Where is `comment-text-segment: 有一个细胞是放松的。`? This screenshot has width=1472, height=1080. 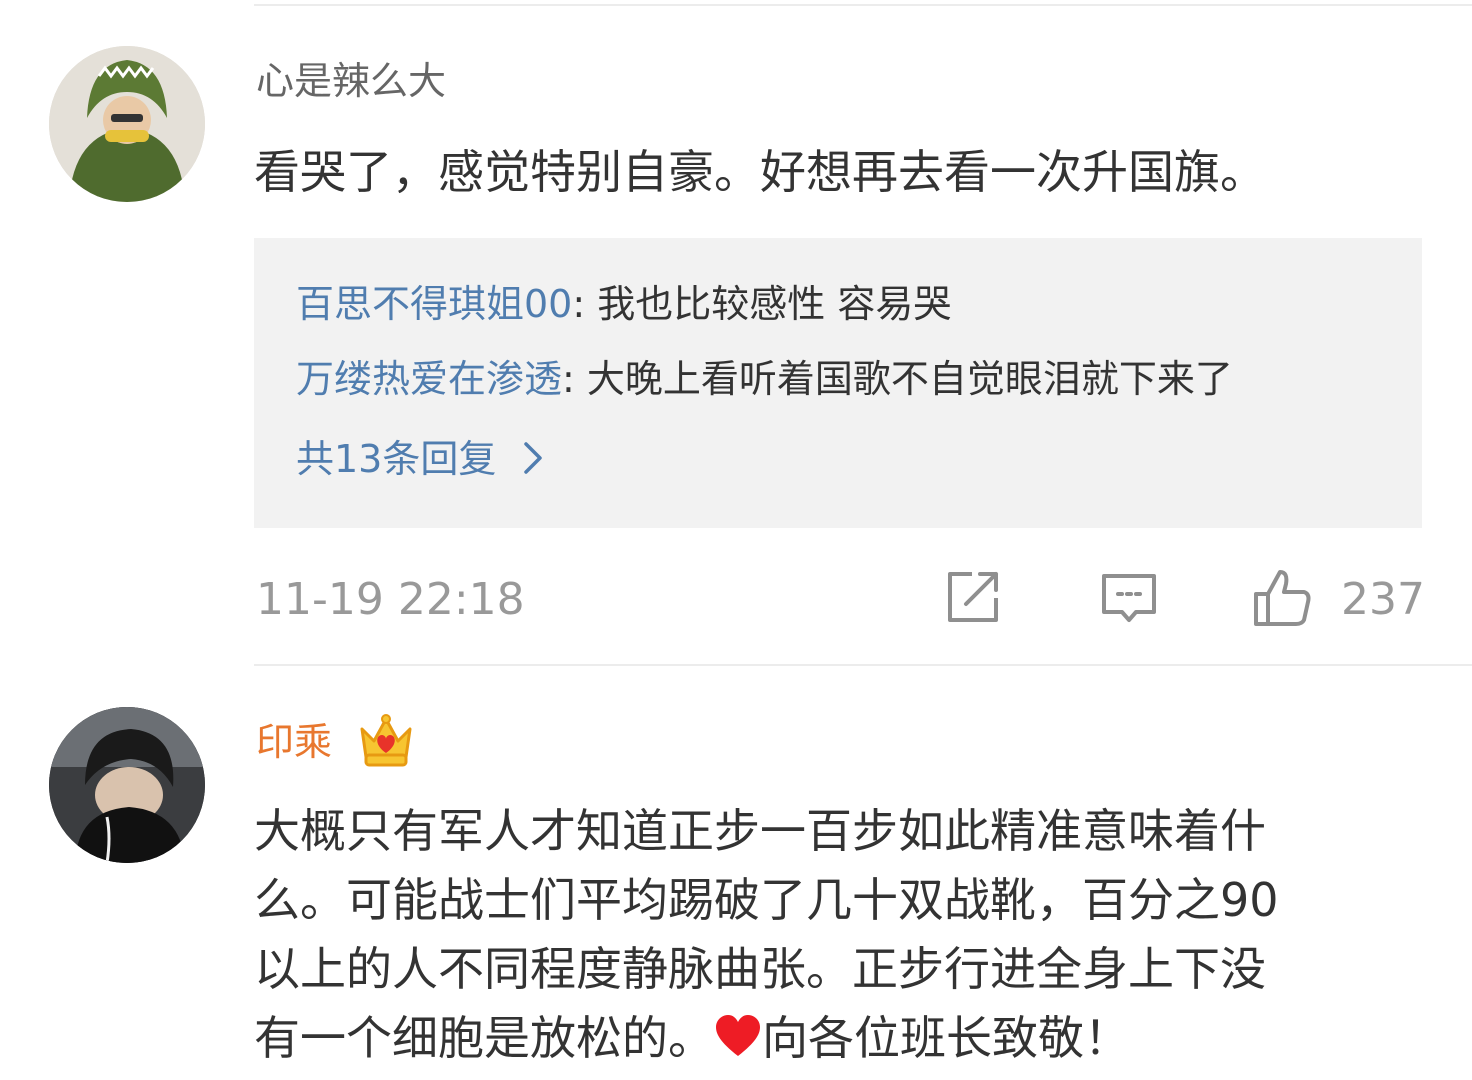
comment-text-segment: 有一个细胞是放松的。 is located at coordinates (484, 1038).